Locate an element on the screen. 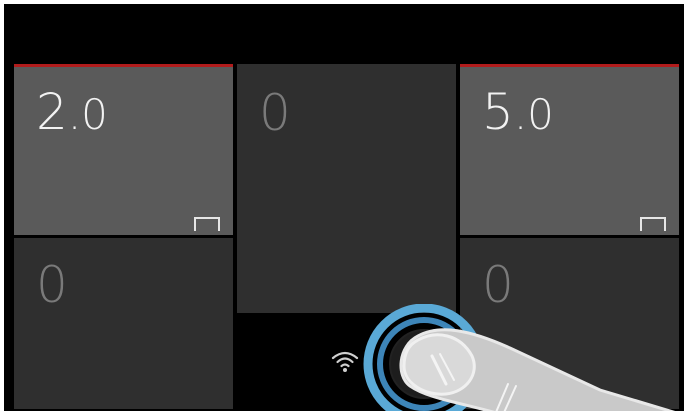 Image resolution: width=684 pixels, height=413 pixels. zone-front-right: 5.0 is located at coordinates (569, 158).